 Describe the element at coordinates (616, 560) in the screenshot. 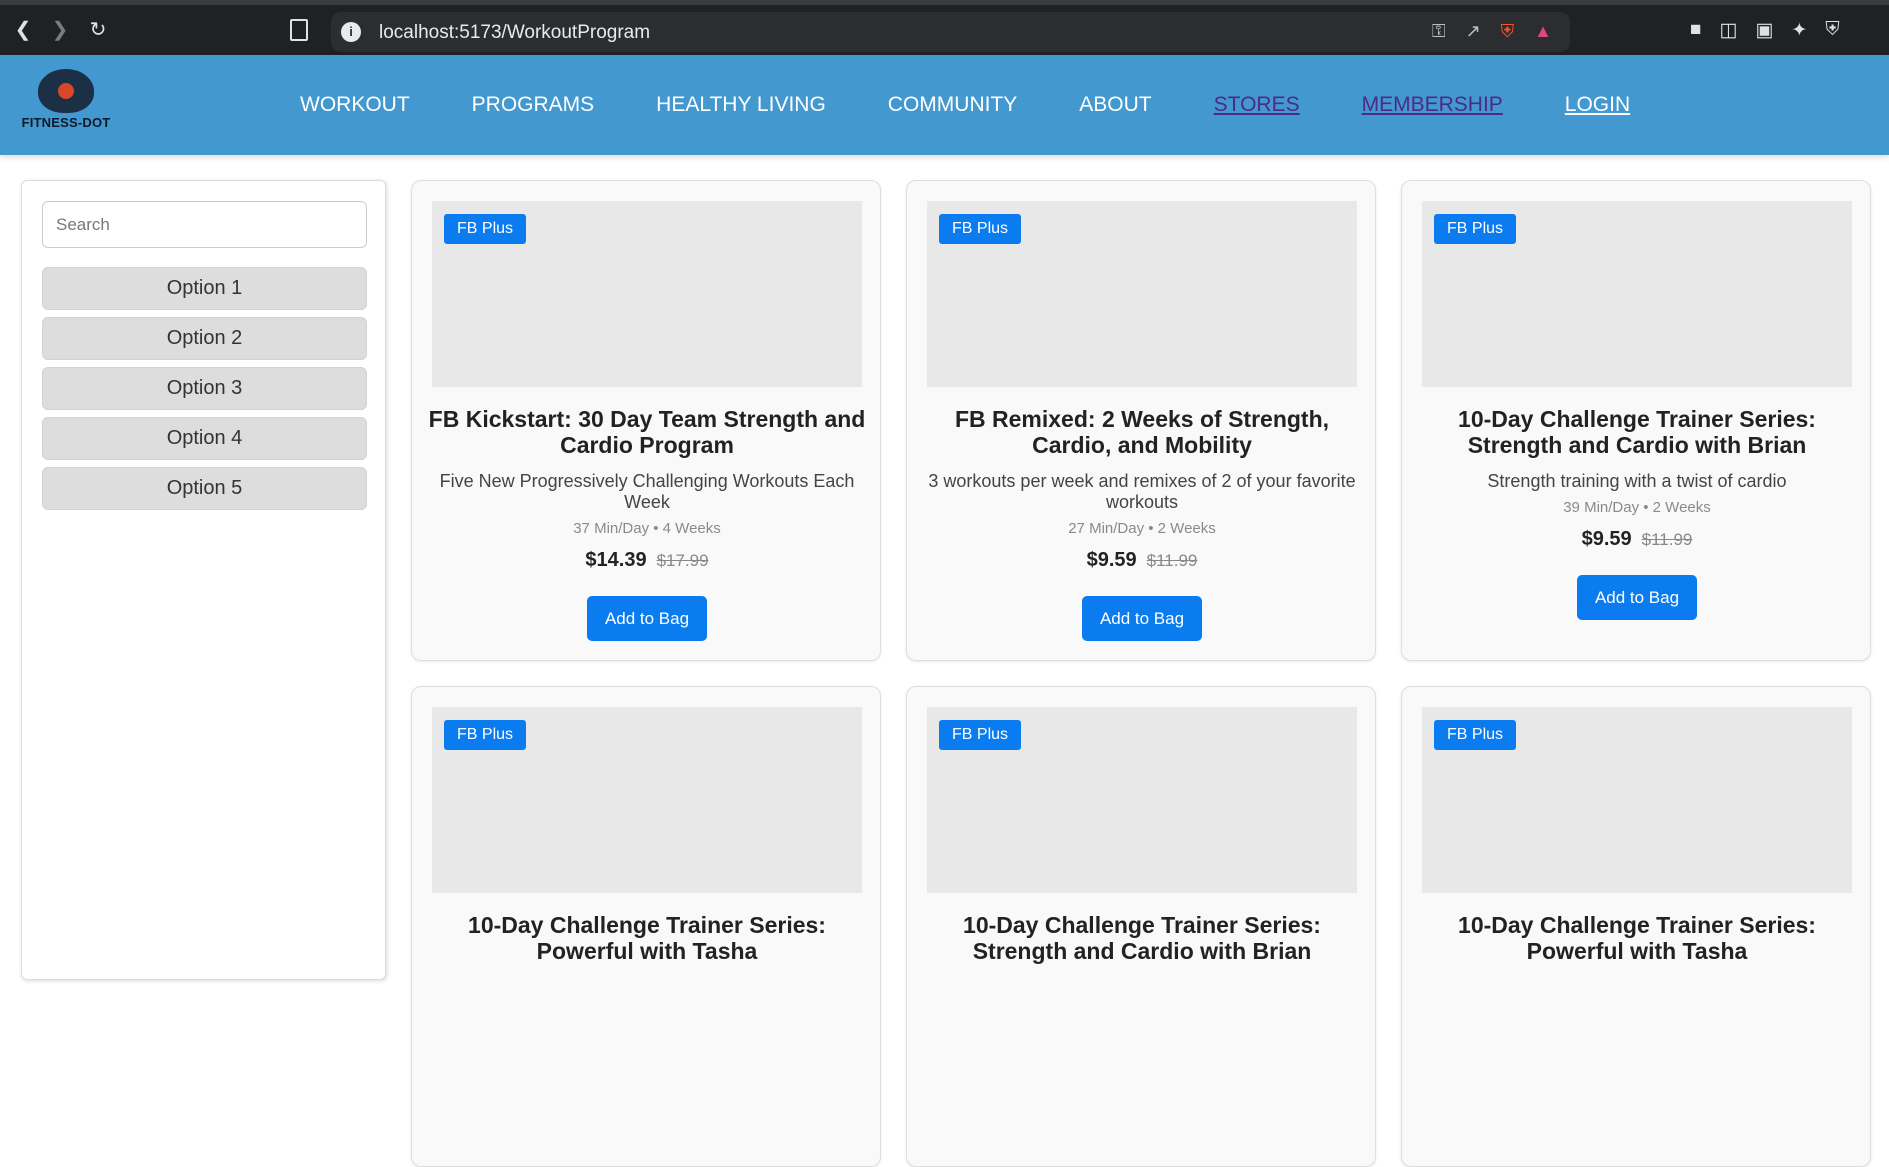

I see `current-price: $14.39` at that location.